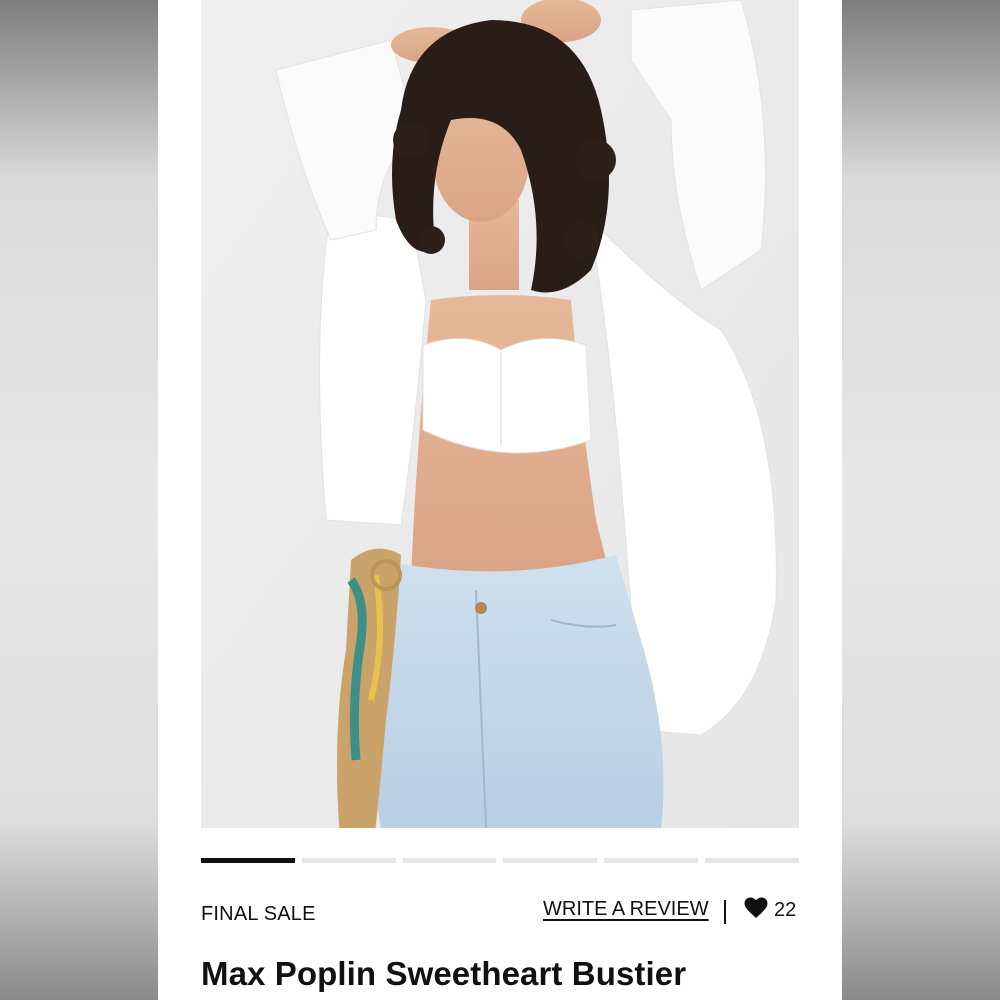 This screenshot has height=1000, width=1000. Describe the element at coordinates (770, 910) in the screenshot. I see `like-button: 22` at that location.